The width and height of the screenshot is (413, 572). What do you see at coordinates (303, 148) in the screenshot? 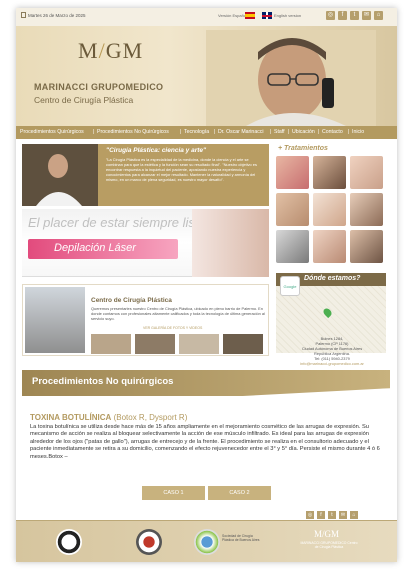
I see `tratamientos-title: + Tratamientos` at bounding box center [303, 148].